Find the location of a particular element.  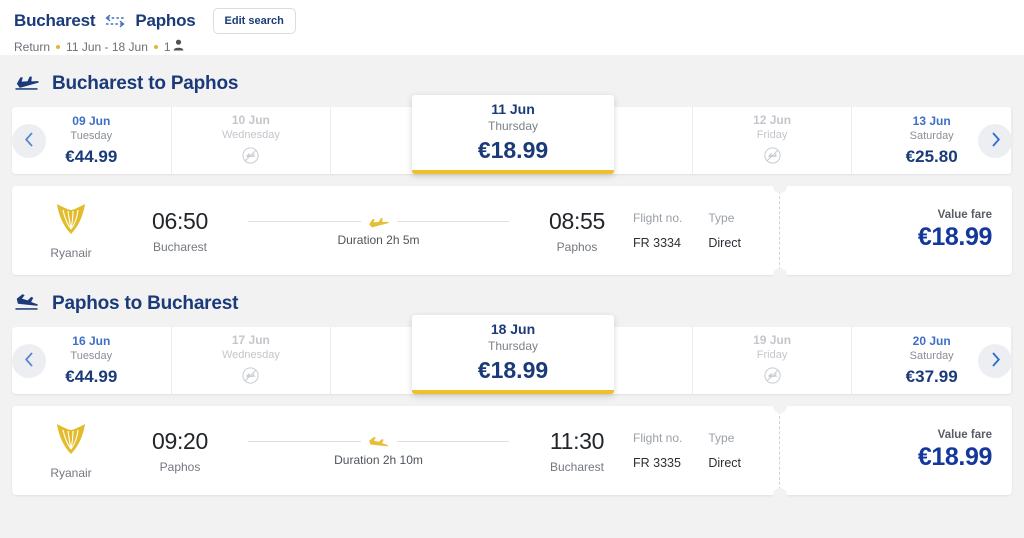

outbound-date-cell-3b: 12 Jun Friday is located at coordinates (773, 140).